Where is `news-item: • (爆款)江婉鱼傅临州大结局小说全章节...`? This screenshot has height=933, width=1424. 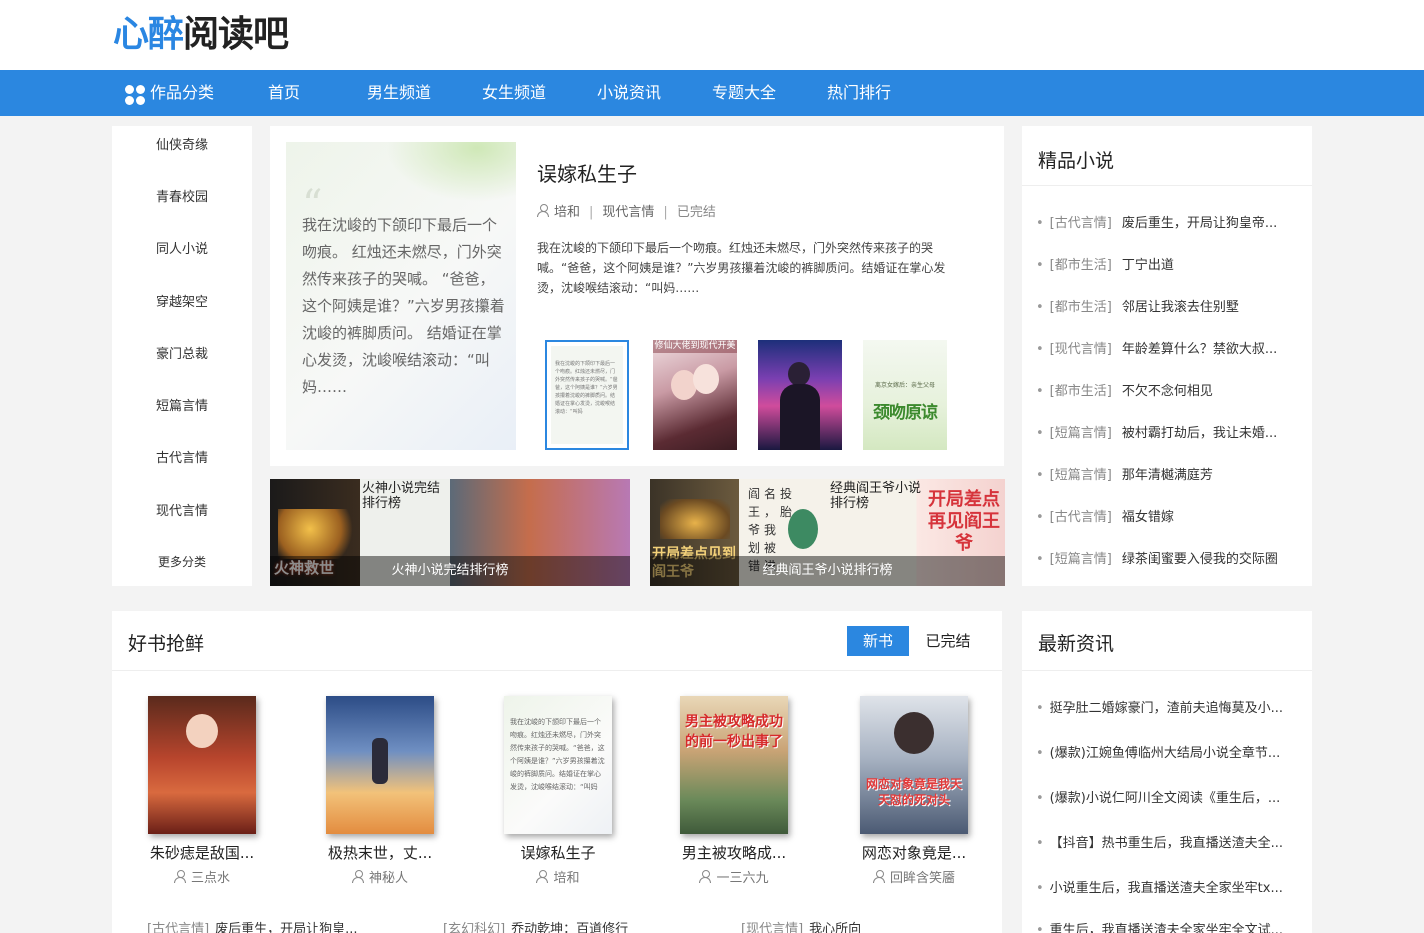 news-item: • (爆款)江婉鱼傅临州大结局小说全章节... is located at coordinates (1158, 751).